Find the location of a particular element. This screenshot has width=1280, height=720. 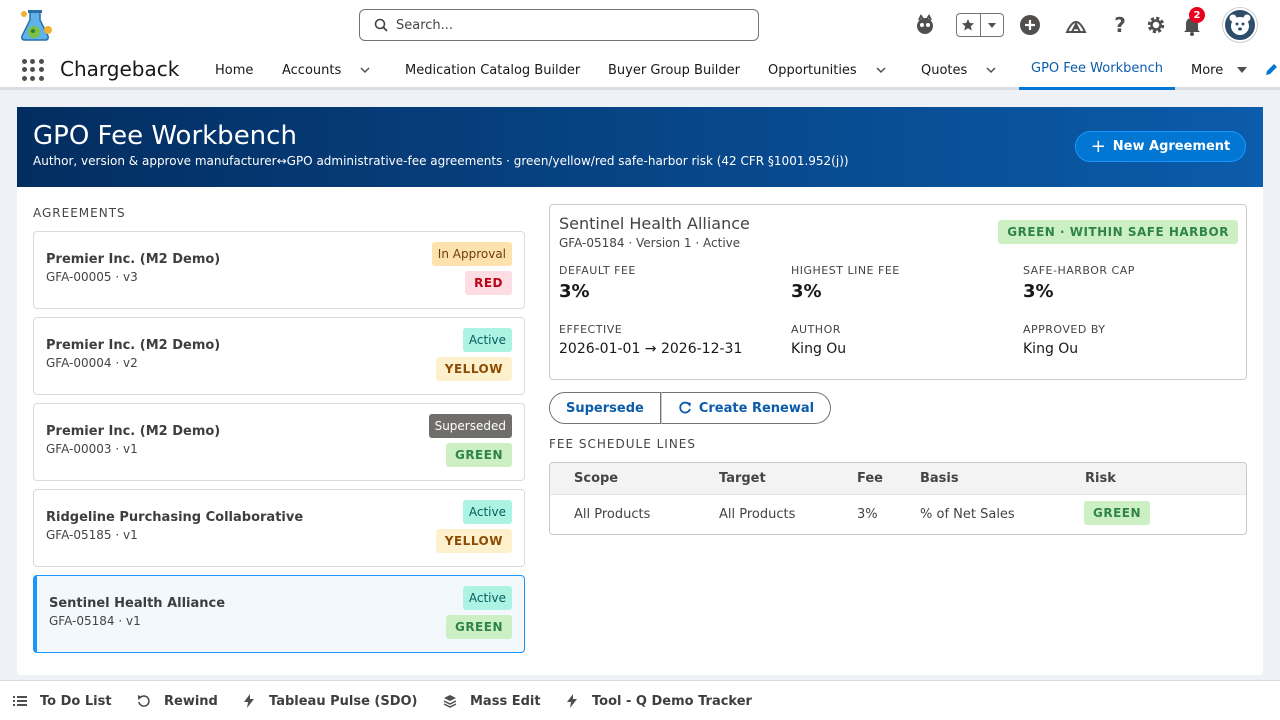

safe-harbor-badge: GREEN · WITHIN SAFE HARBOR is located at coordinates (1118, 232).